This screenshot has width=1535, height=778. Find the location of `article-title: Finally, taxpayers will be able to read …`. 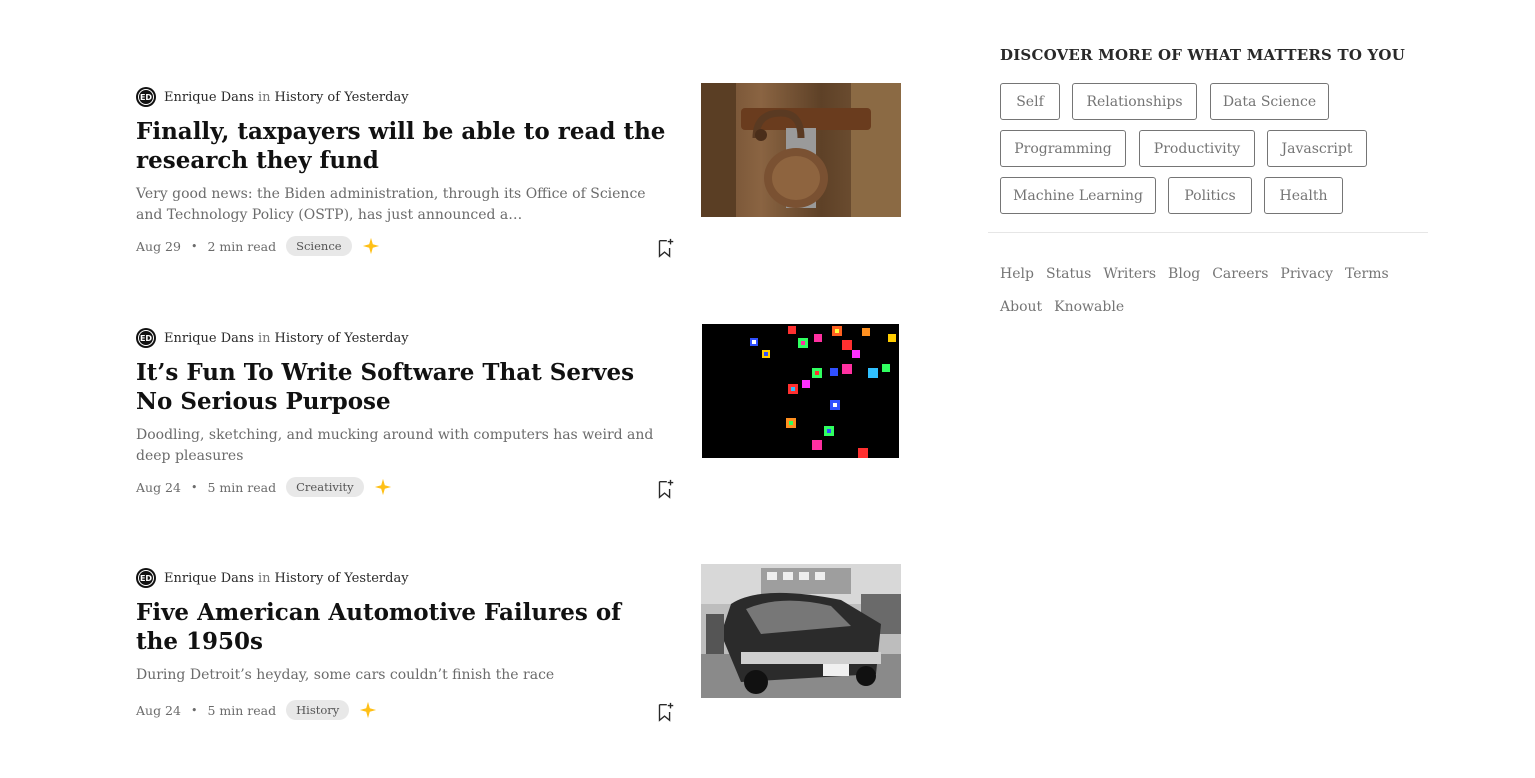

article-title: Finally, taxpayers will be able to read … is located at coordinates (401, 146).